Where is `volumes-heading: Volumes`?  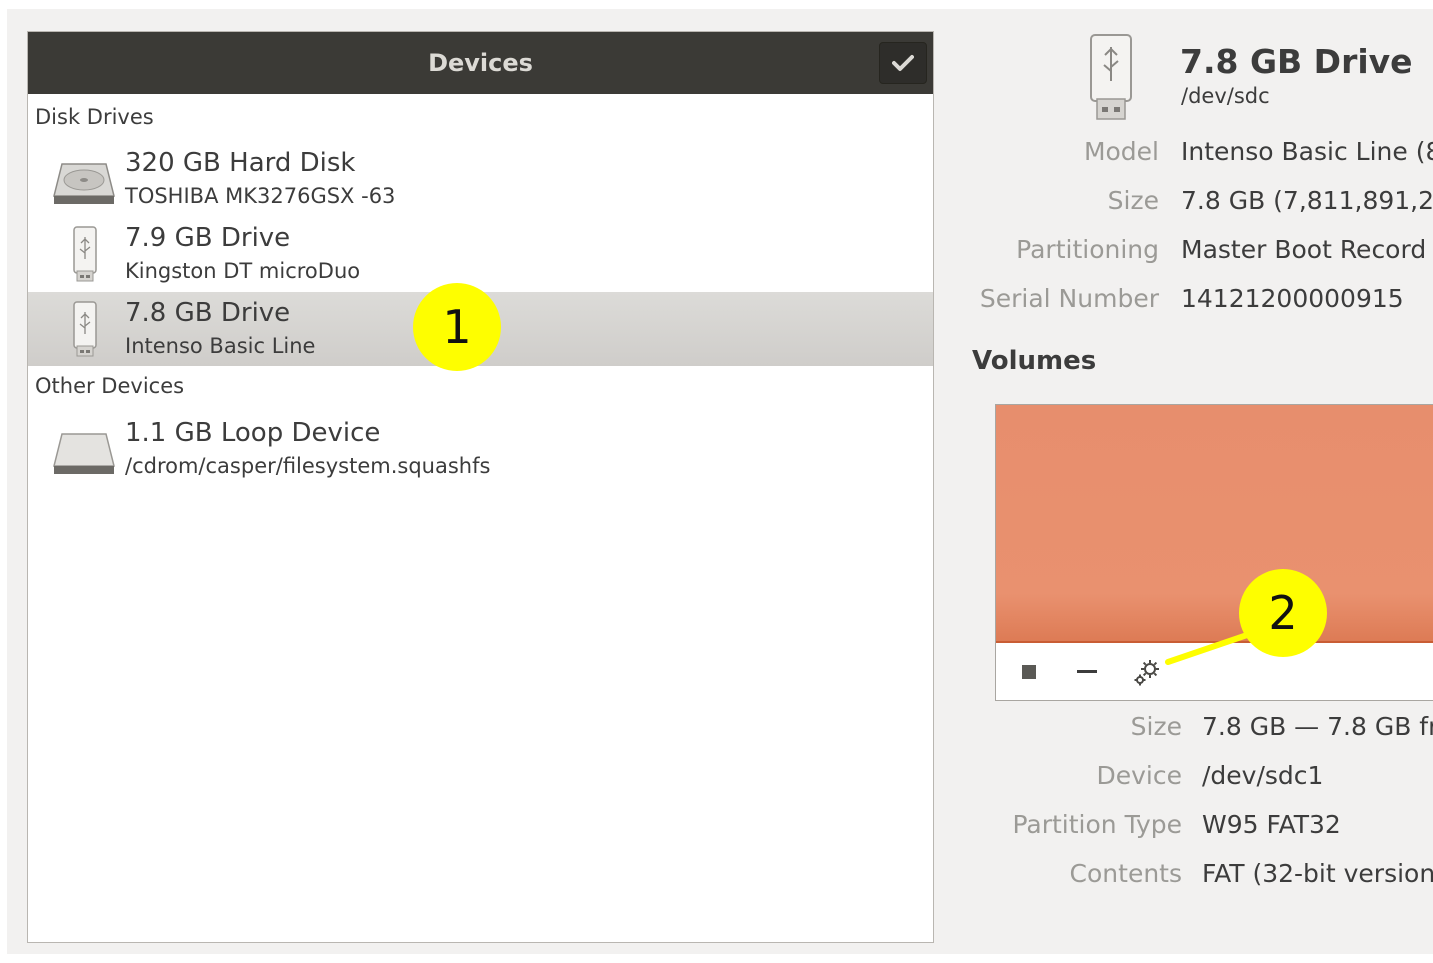 volumes-heading: Volumes is located at coordinates (1034, 361).